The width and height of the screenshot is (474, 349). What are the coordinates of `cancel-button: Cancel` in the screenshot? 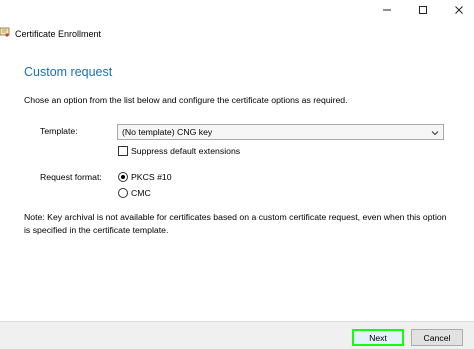 It's located at (437, 337).